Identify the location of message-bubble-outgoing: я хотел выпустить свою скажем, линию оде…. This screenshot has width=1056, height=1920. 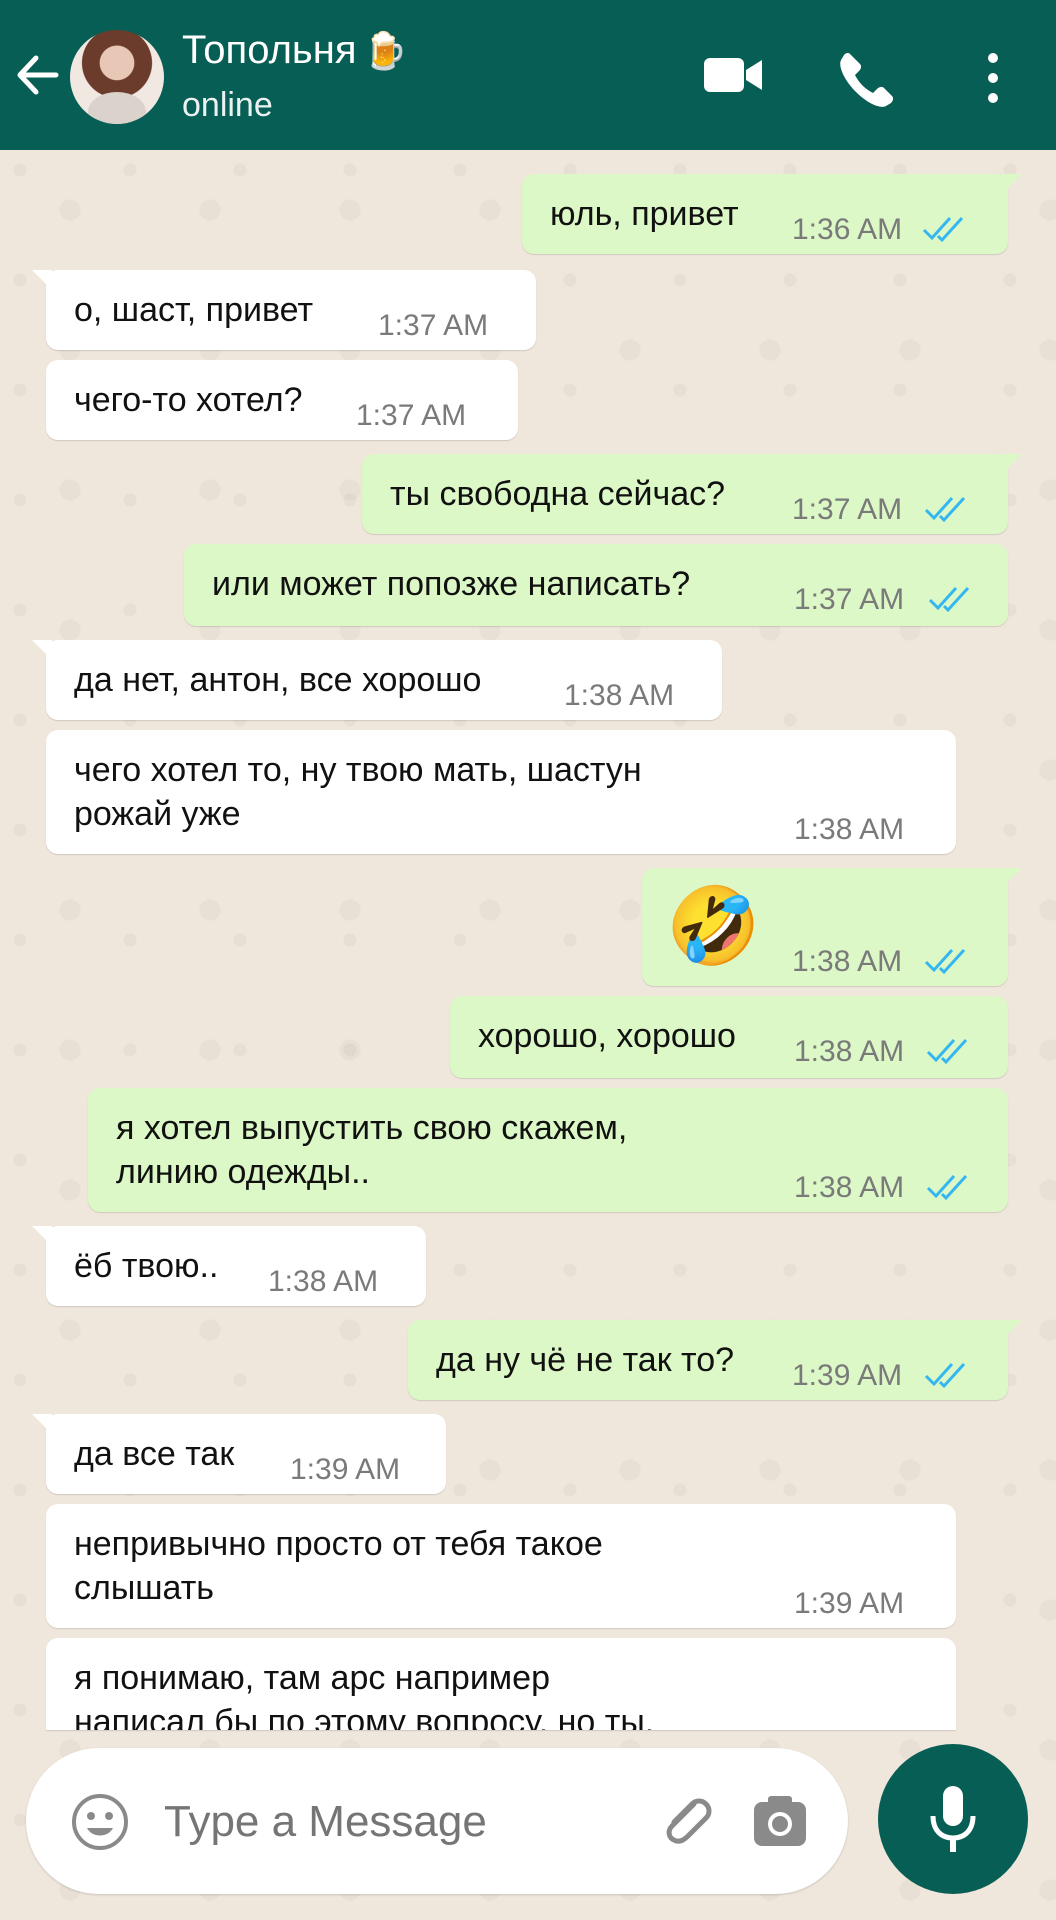
(548, 1150).